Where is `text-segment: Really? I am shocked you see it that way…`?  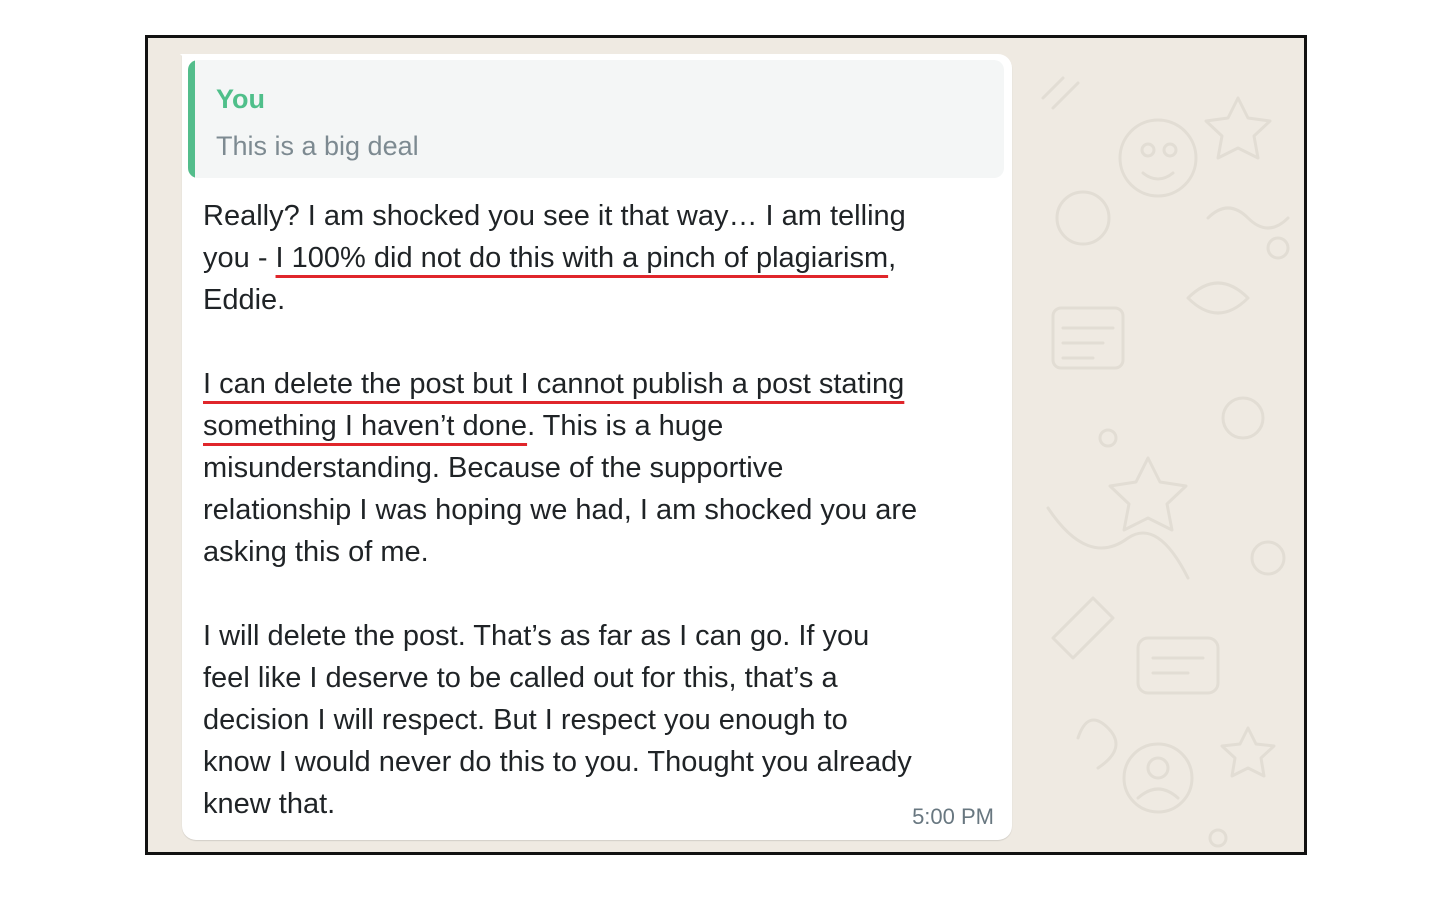 text-segment: Really? I am shocked you see it that way… is located at coordinates (554, 216).